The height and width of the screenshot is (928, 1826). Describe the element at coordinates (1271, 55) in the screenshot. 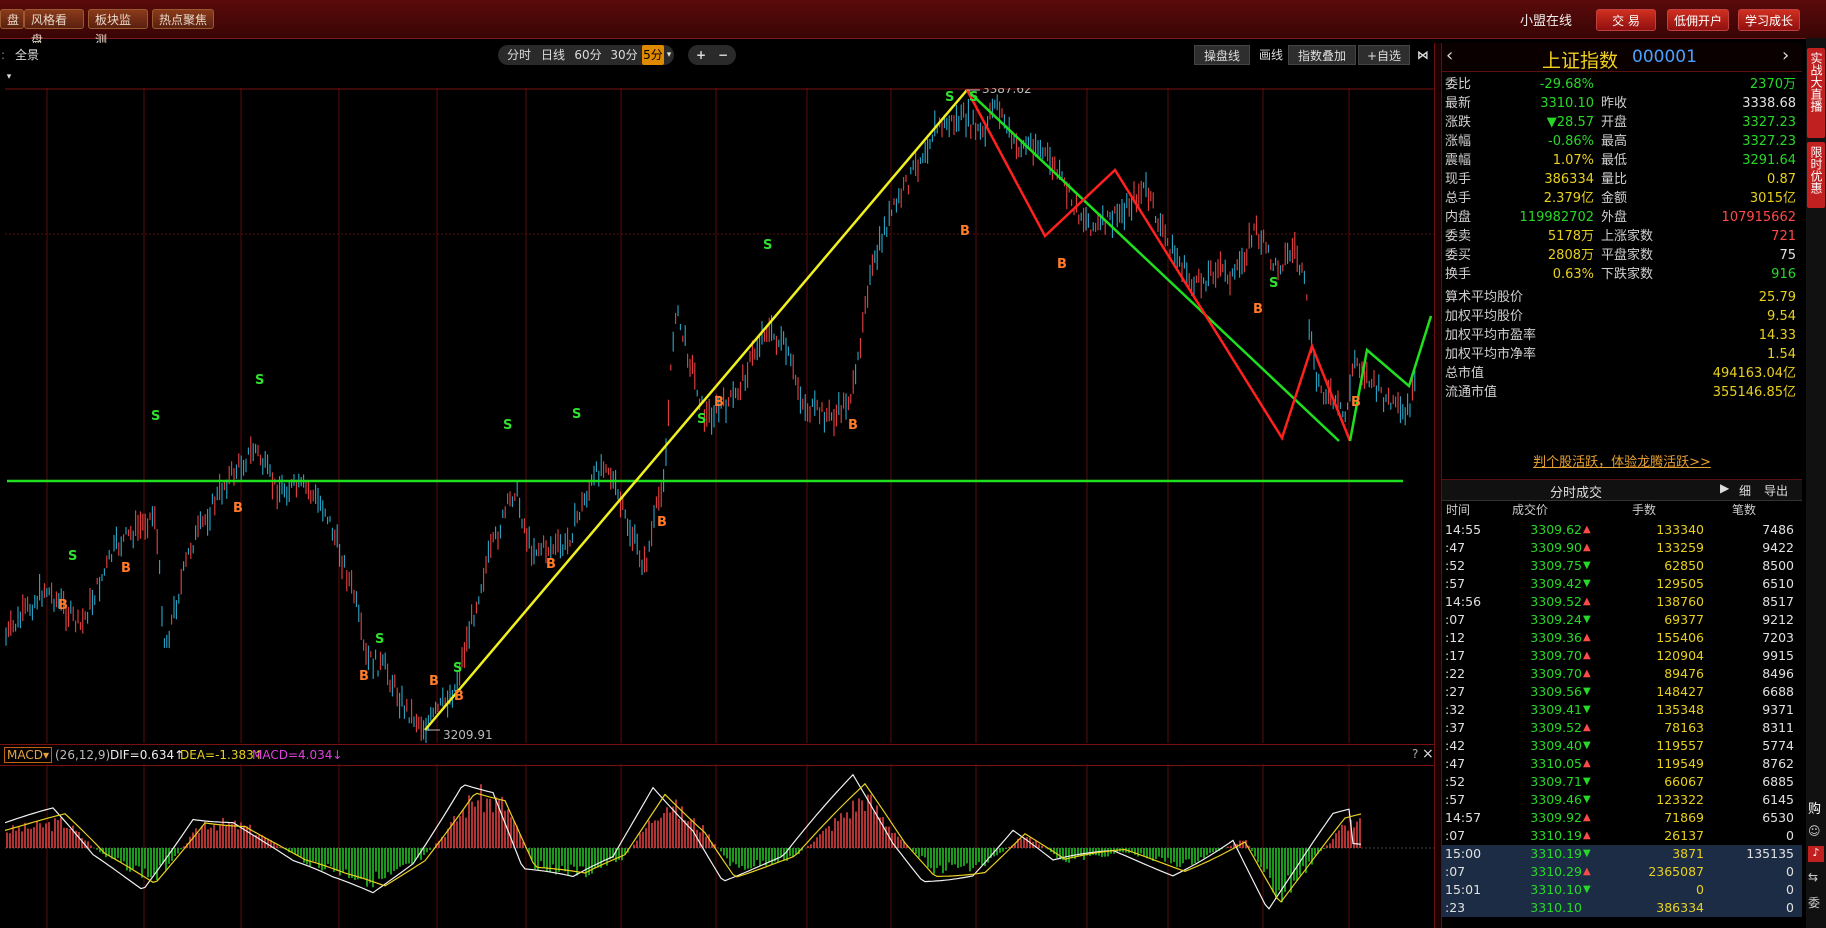

I see `draw-line-button: 画线` at that location.